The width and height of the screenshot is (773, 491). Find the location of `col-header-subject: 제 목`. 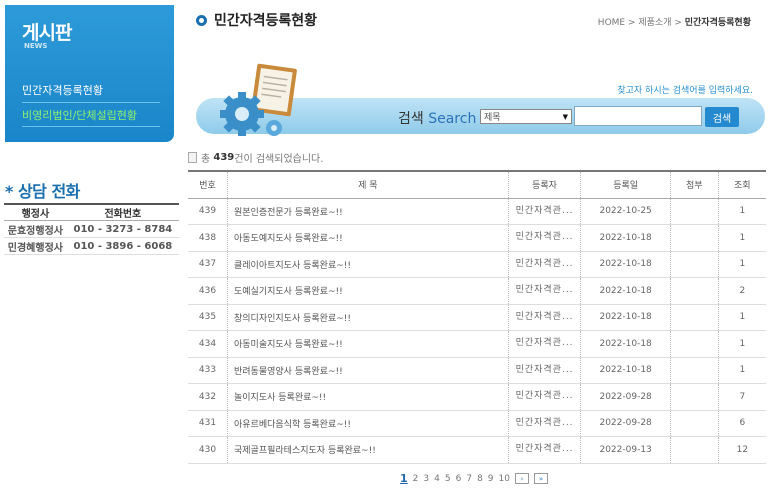

col-header-subject: 제 목 is located at coordinates (368, 184).